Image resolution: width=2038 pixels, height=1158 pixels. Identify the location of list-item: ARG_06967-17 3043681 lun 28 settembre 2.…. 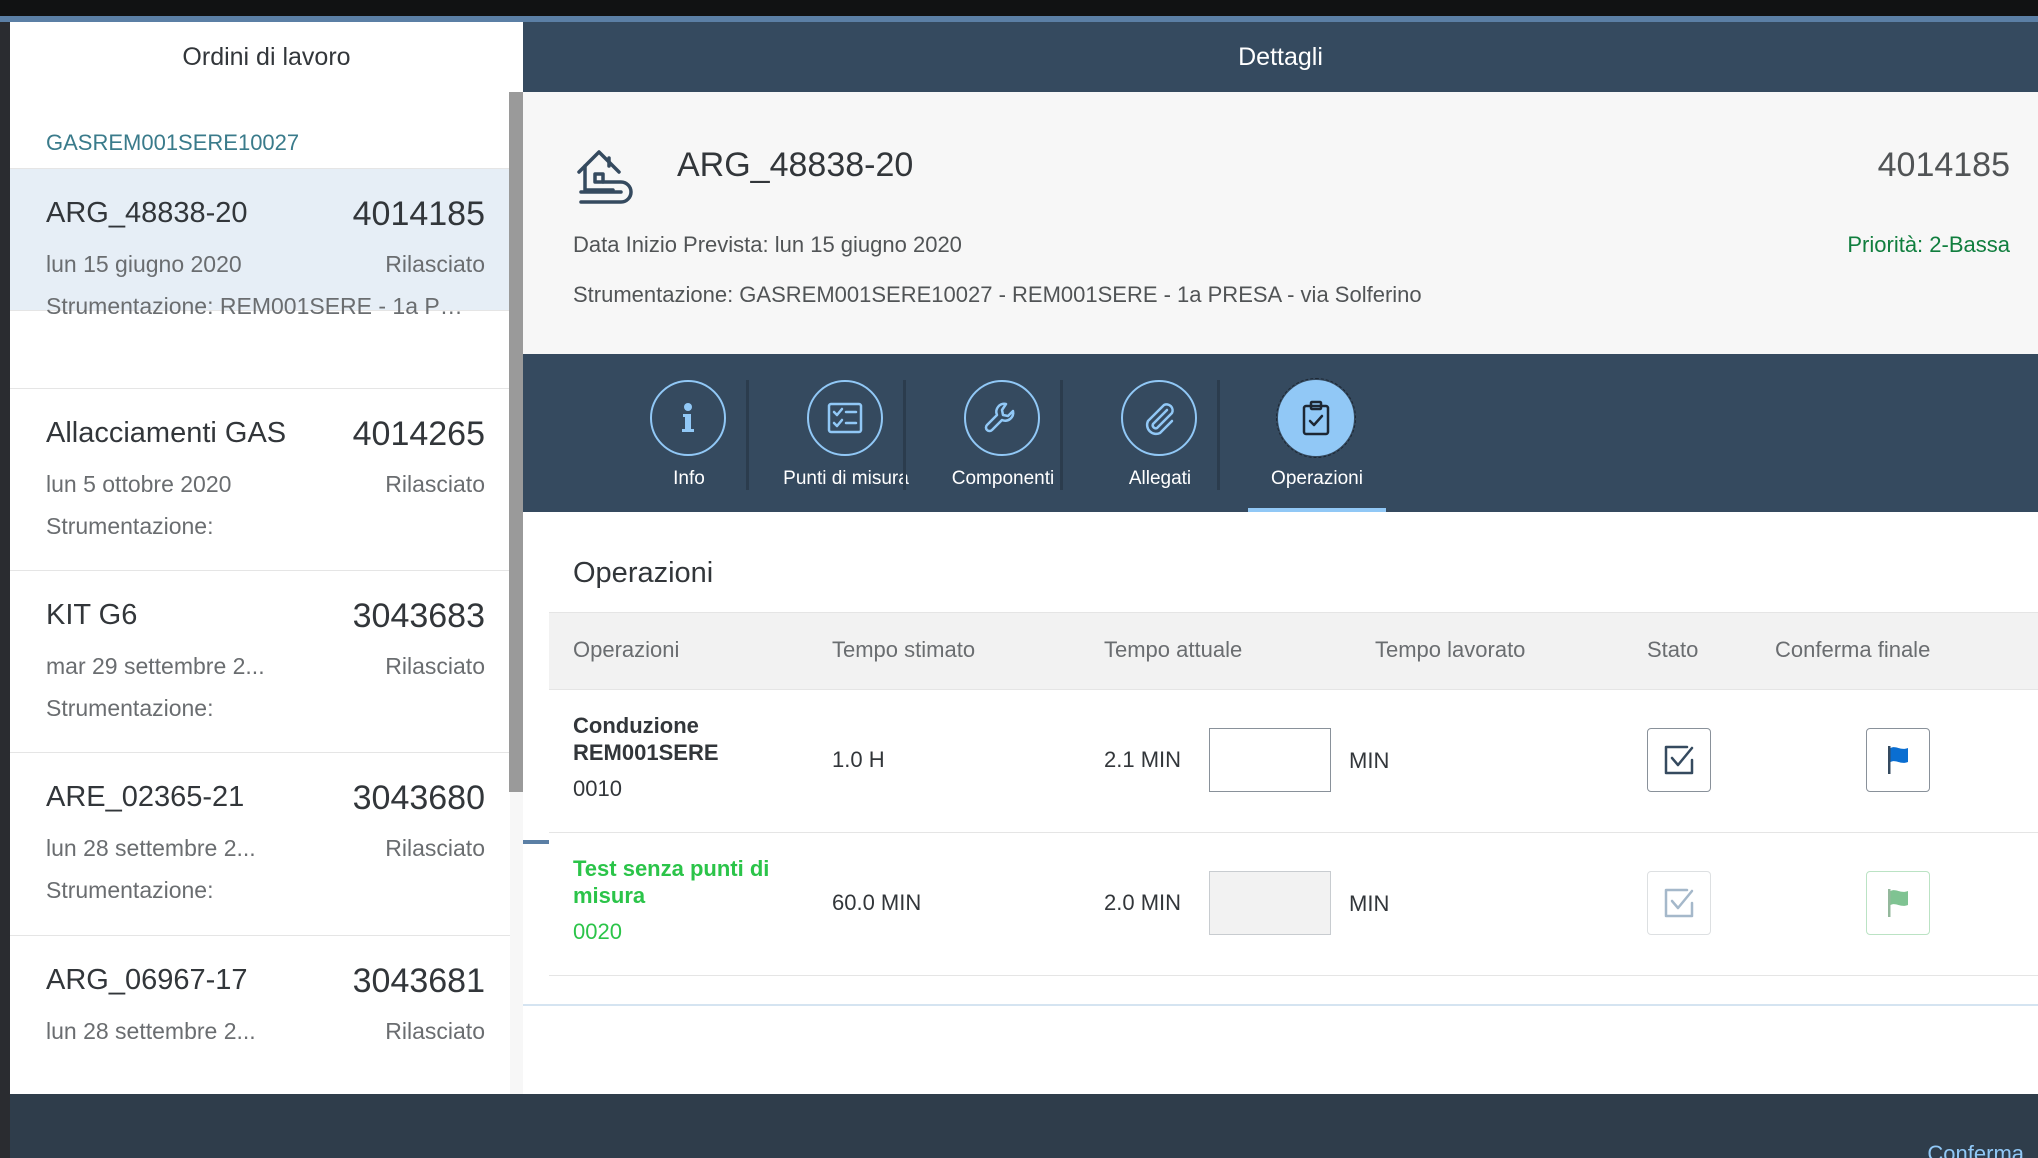
(260, 1016).